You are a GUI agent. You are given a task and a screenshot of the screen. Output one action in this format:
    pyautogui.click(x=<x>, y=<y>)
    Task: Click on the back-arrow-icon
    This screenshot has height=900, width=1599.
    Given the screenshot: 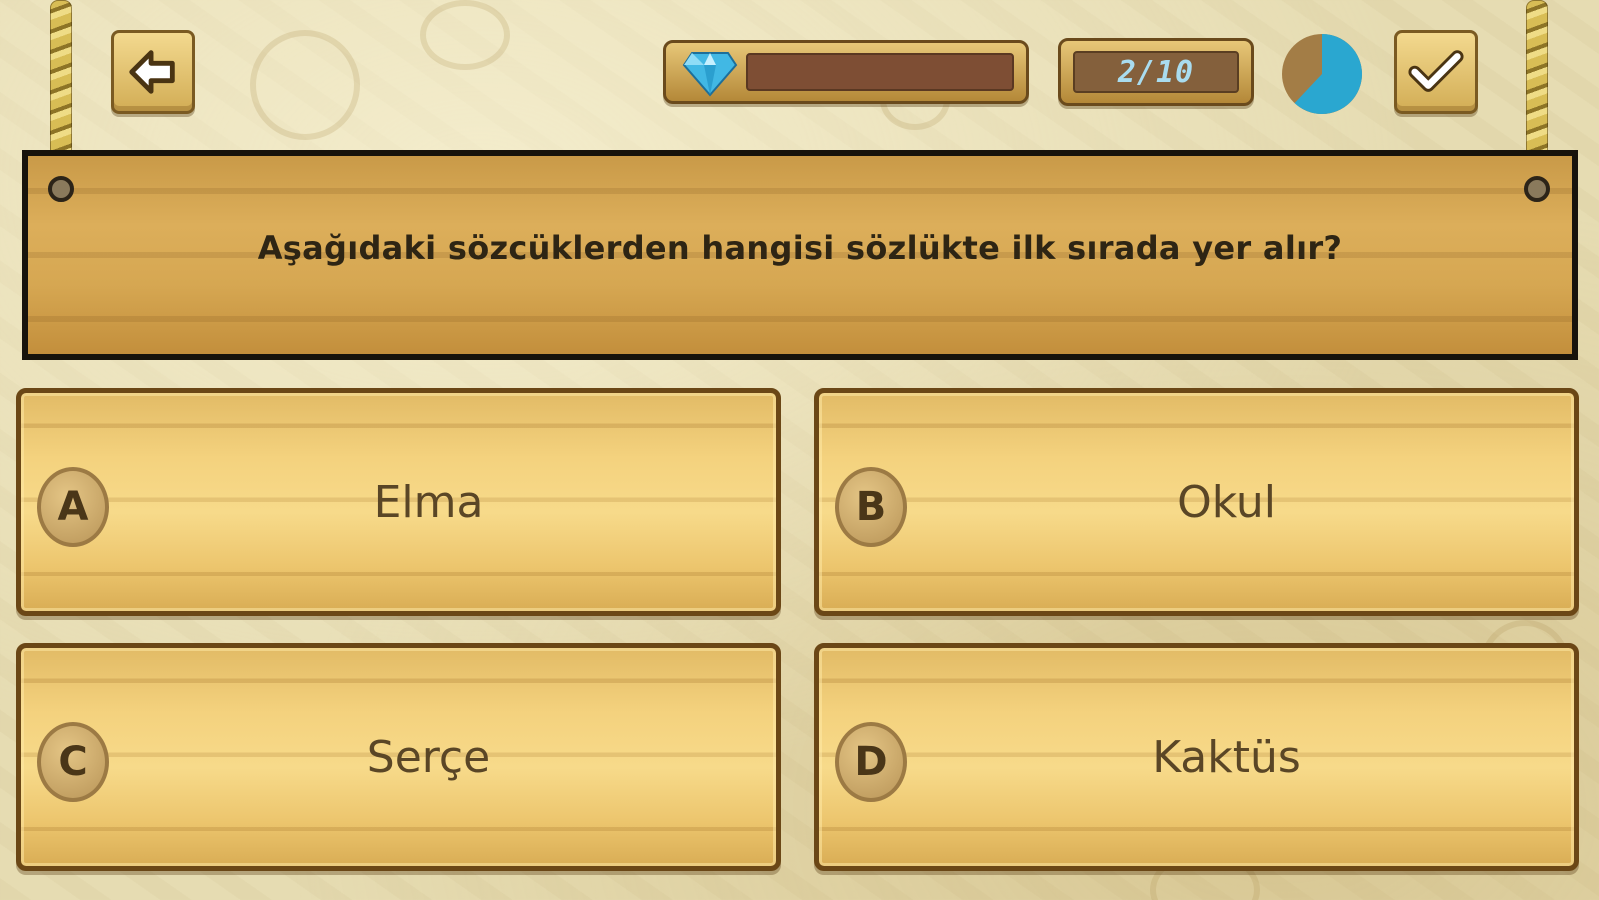 What is the action you would take?
    pyautogui.click(x=152, y=72)
    